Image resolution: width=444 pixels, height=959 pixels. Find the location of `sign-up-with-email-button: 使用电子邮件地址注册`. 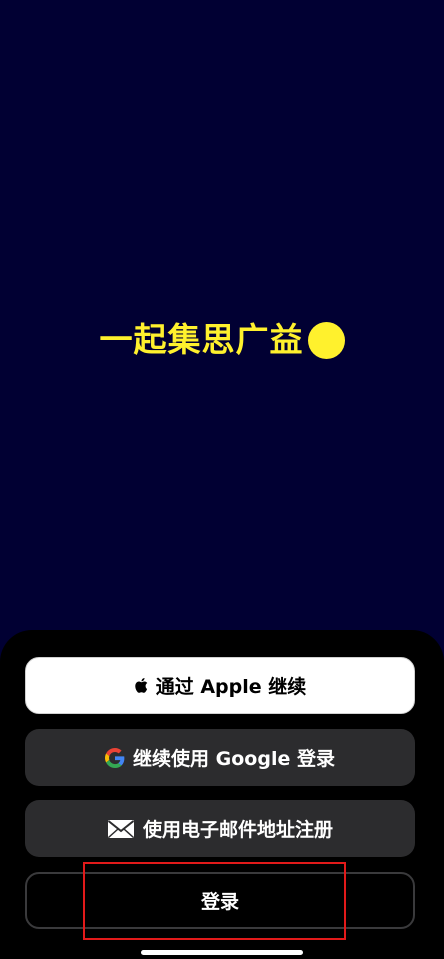

sign-up-with-email-button: 使用电子邮件地址注册 is located at coordinates (220, 828).